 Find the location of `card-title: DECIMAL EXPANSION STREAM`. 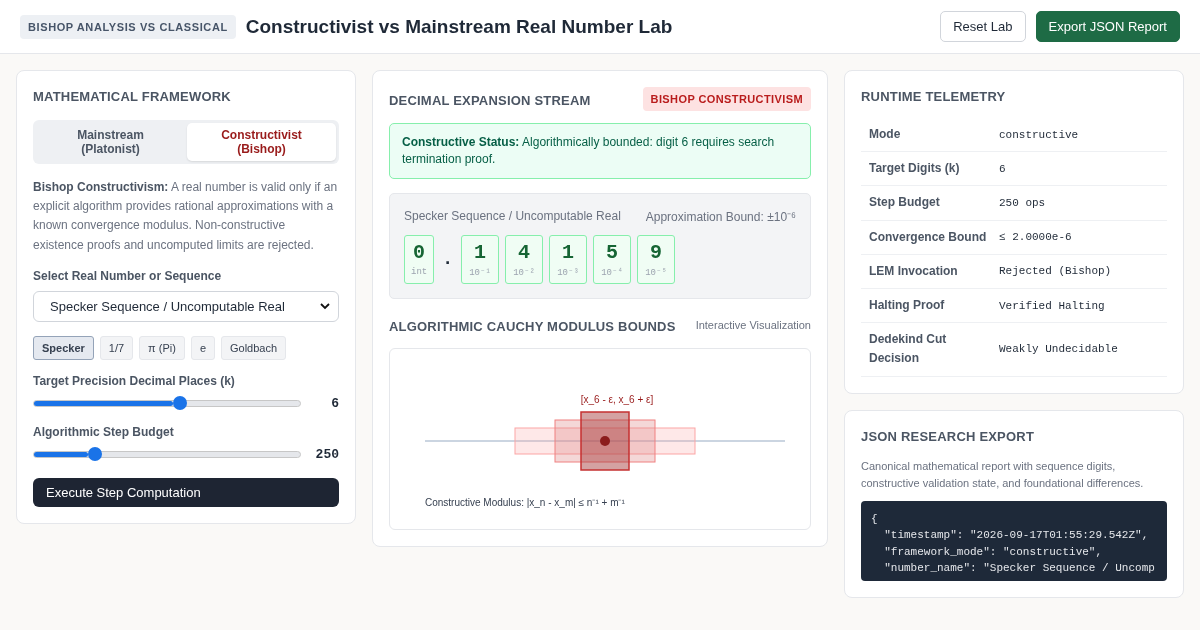

card-title: DECIMAL EXPANSION STREAM is located at coordinates (490, 100).